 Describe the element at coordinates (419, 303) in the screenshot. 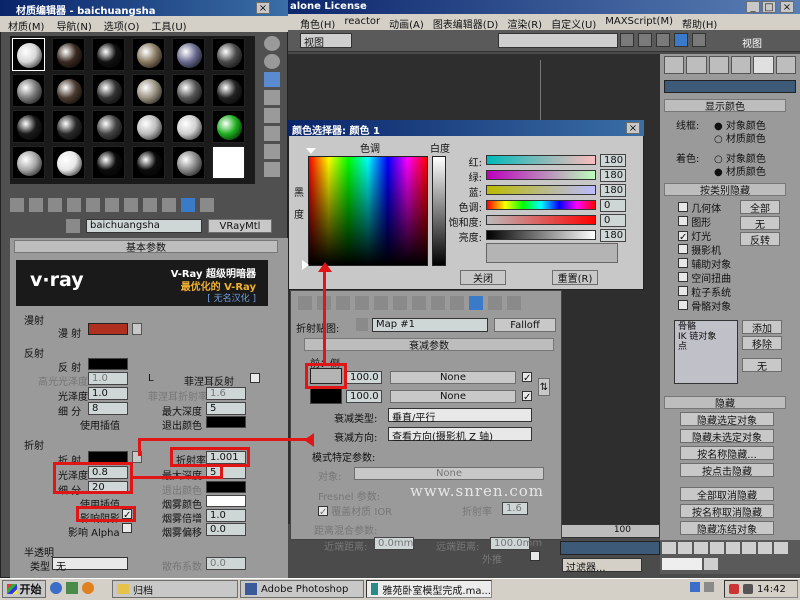

I see `fo-library-icon` at that location.